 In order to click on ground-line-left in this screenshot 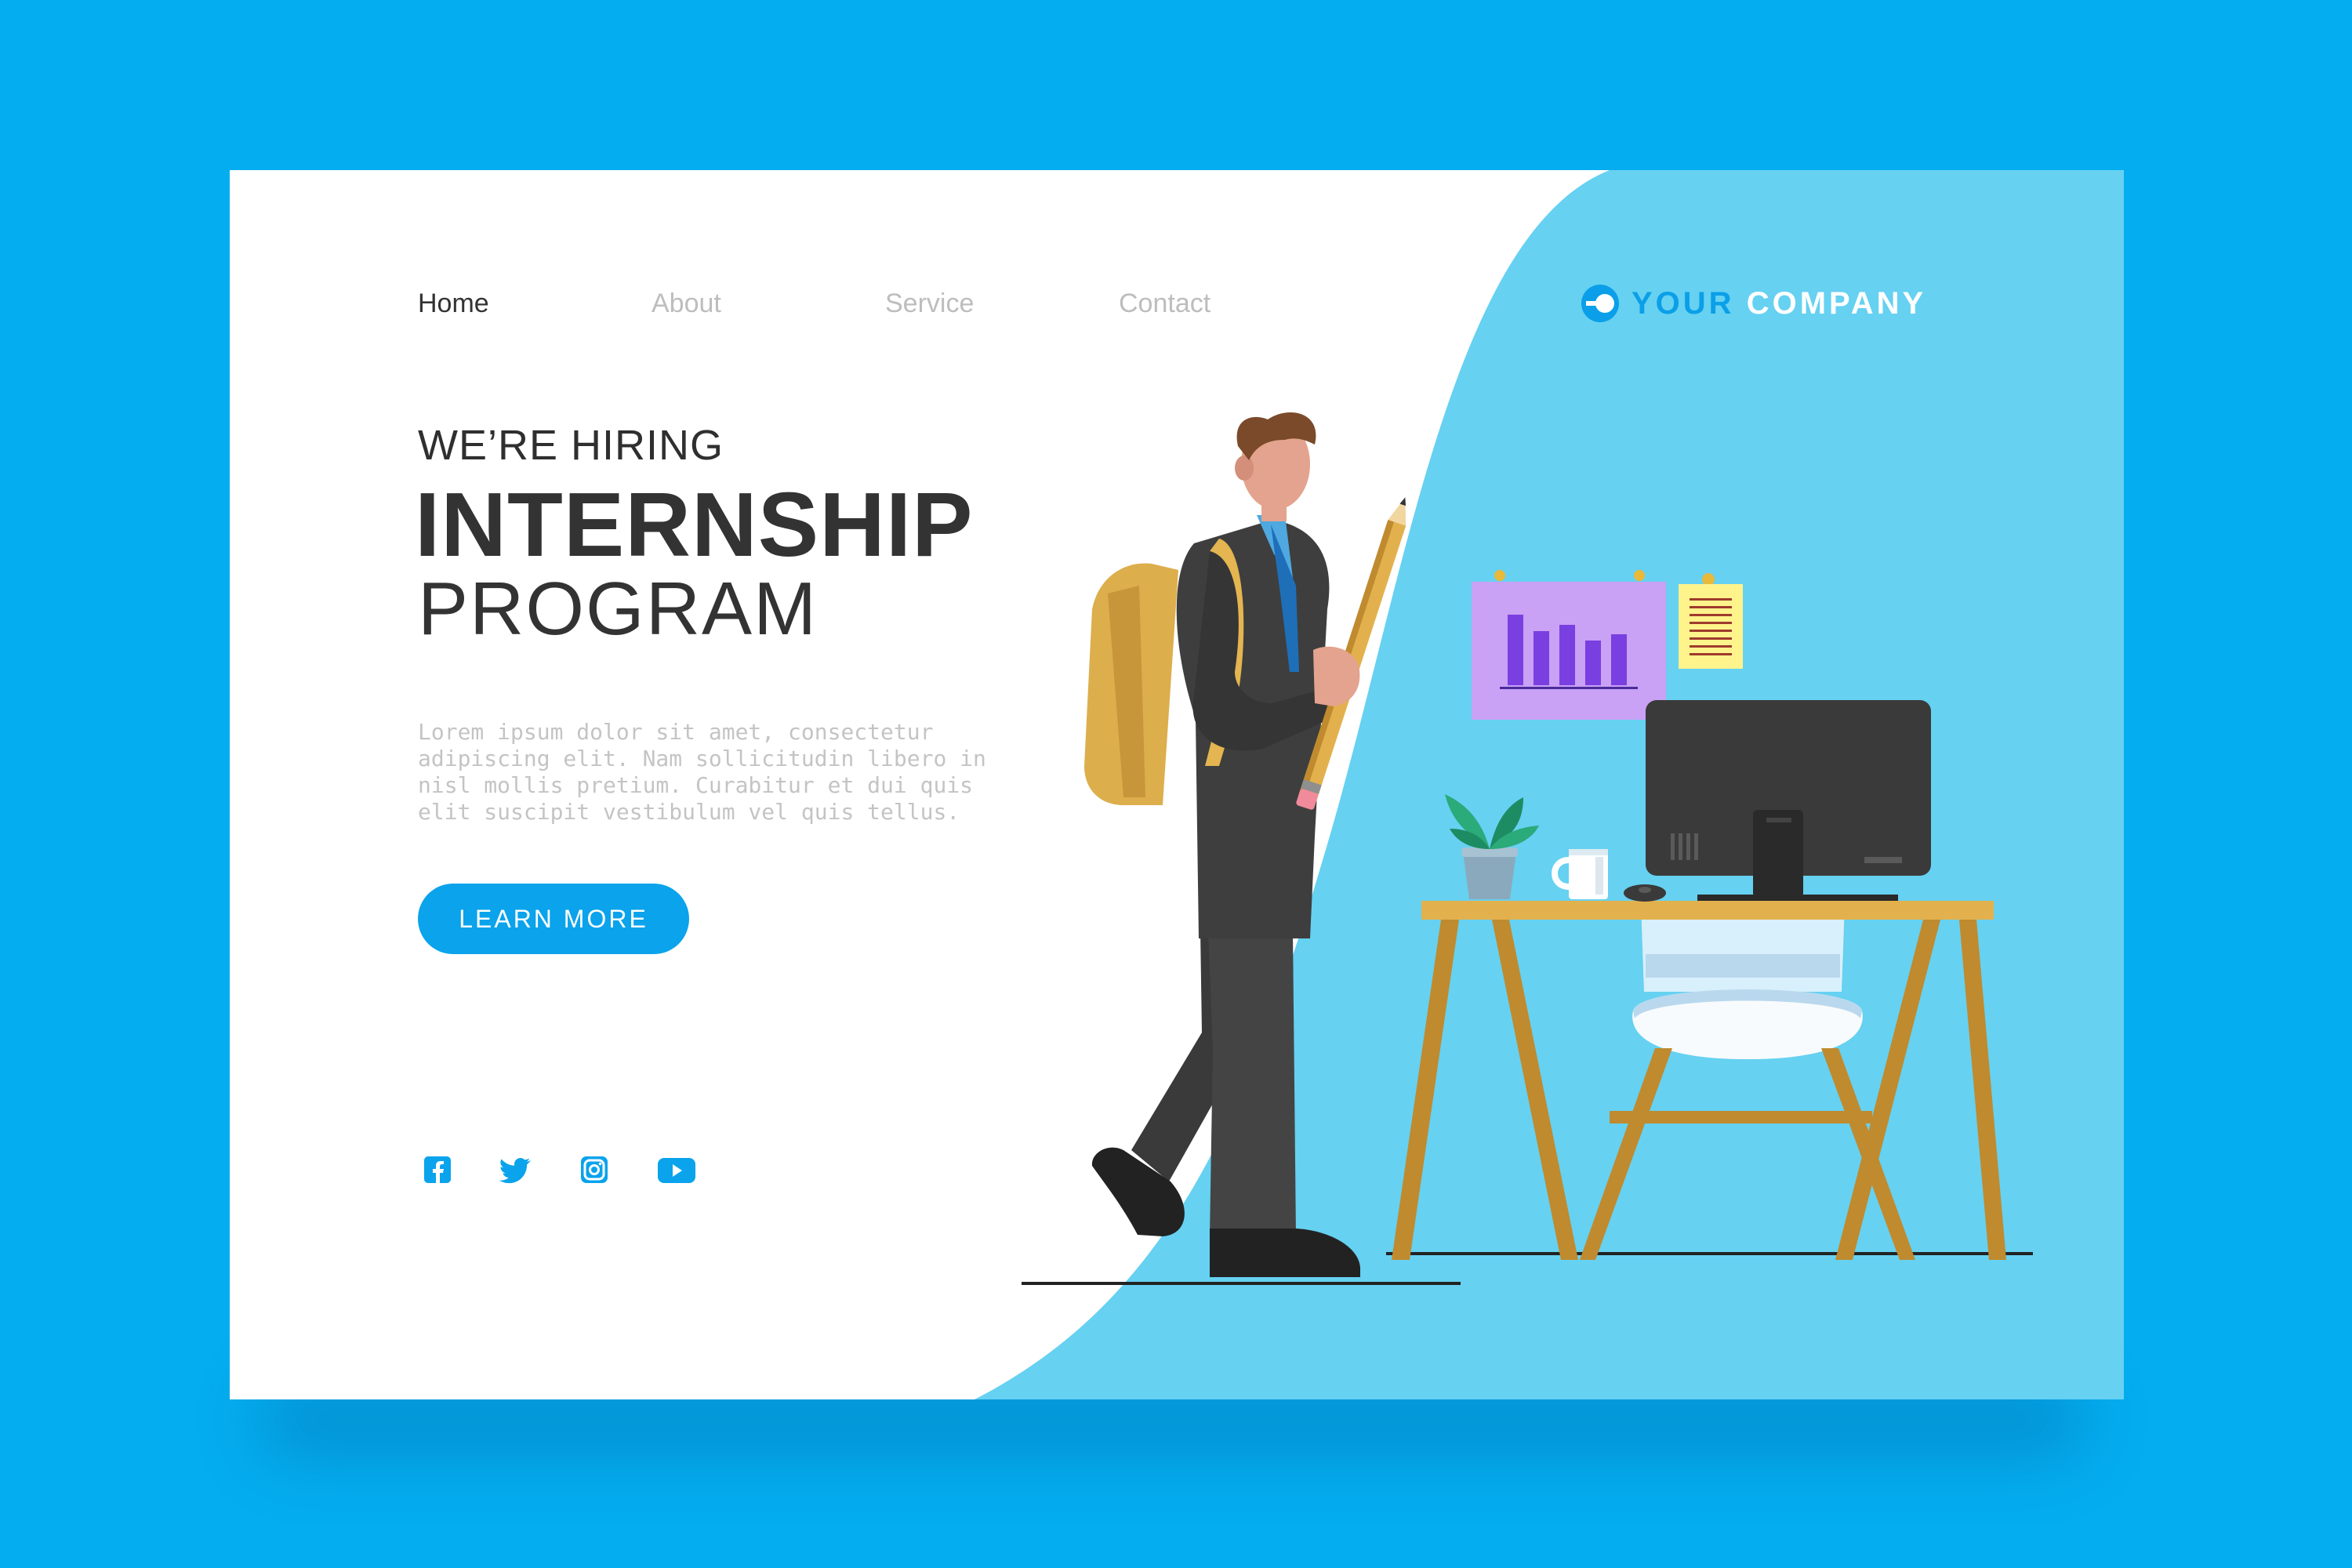, I will do `click(1241, 1283)`.